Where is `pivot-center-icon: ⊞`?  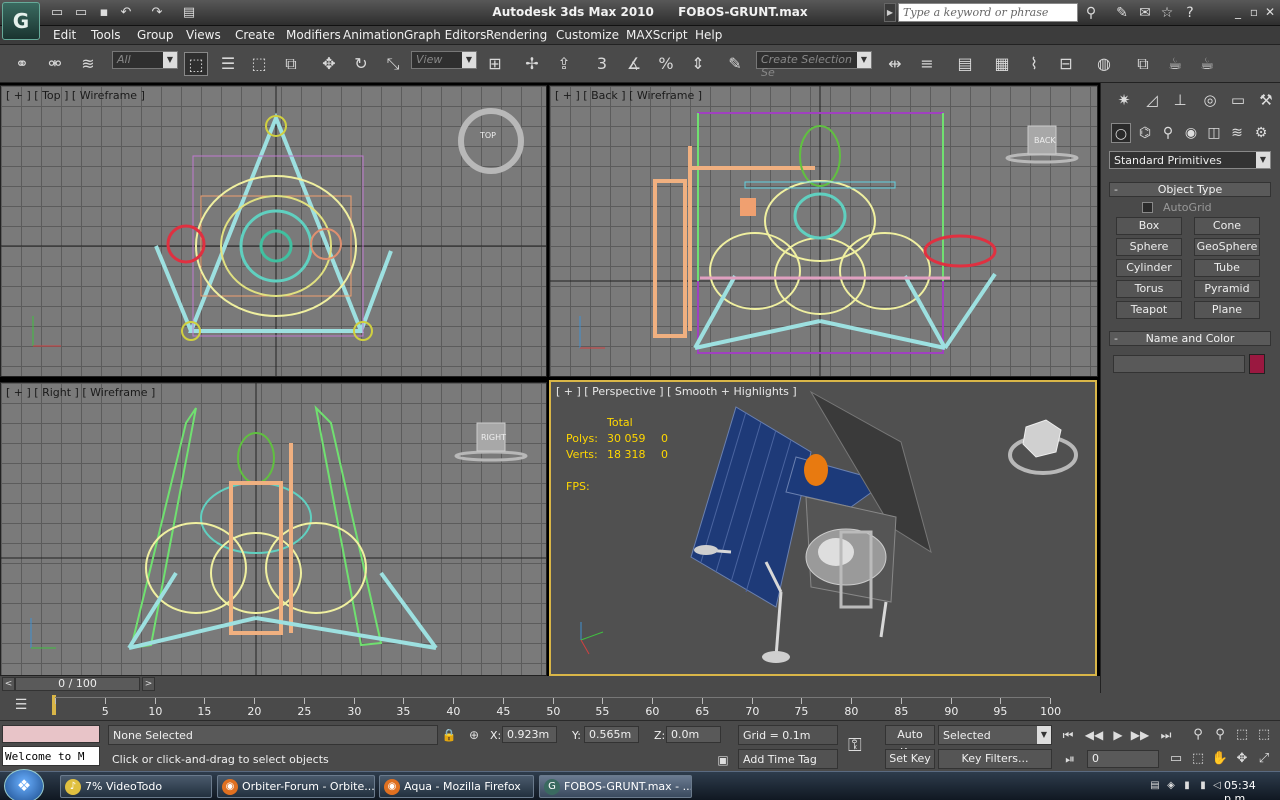 pivot-center-icon: ⊞ is located at coordinates (495, 64).